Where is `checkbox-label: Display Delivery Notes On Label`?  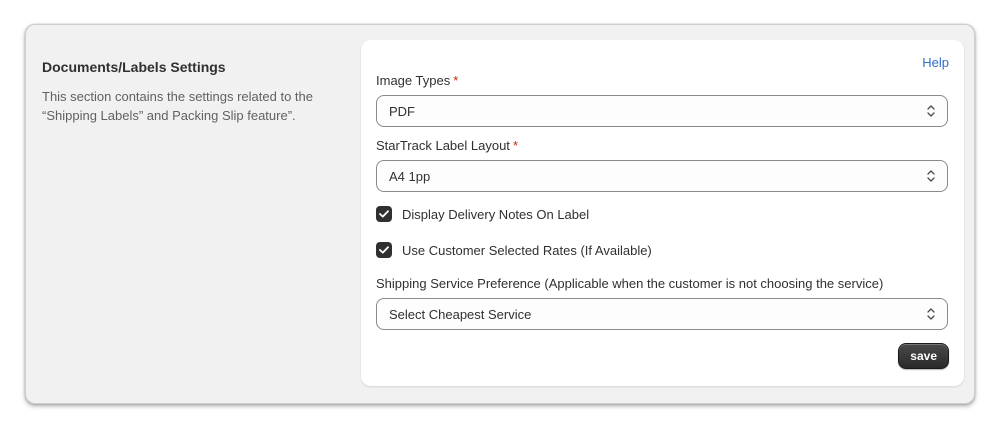 checkbox-label: Display Delivery Notes On Label is located at coordinates (496, 214).